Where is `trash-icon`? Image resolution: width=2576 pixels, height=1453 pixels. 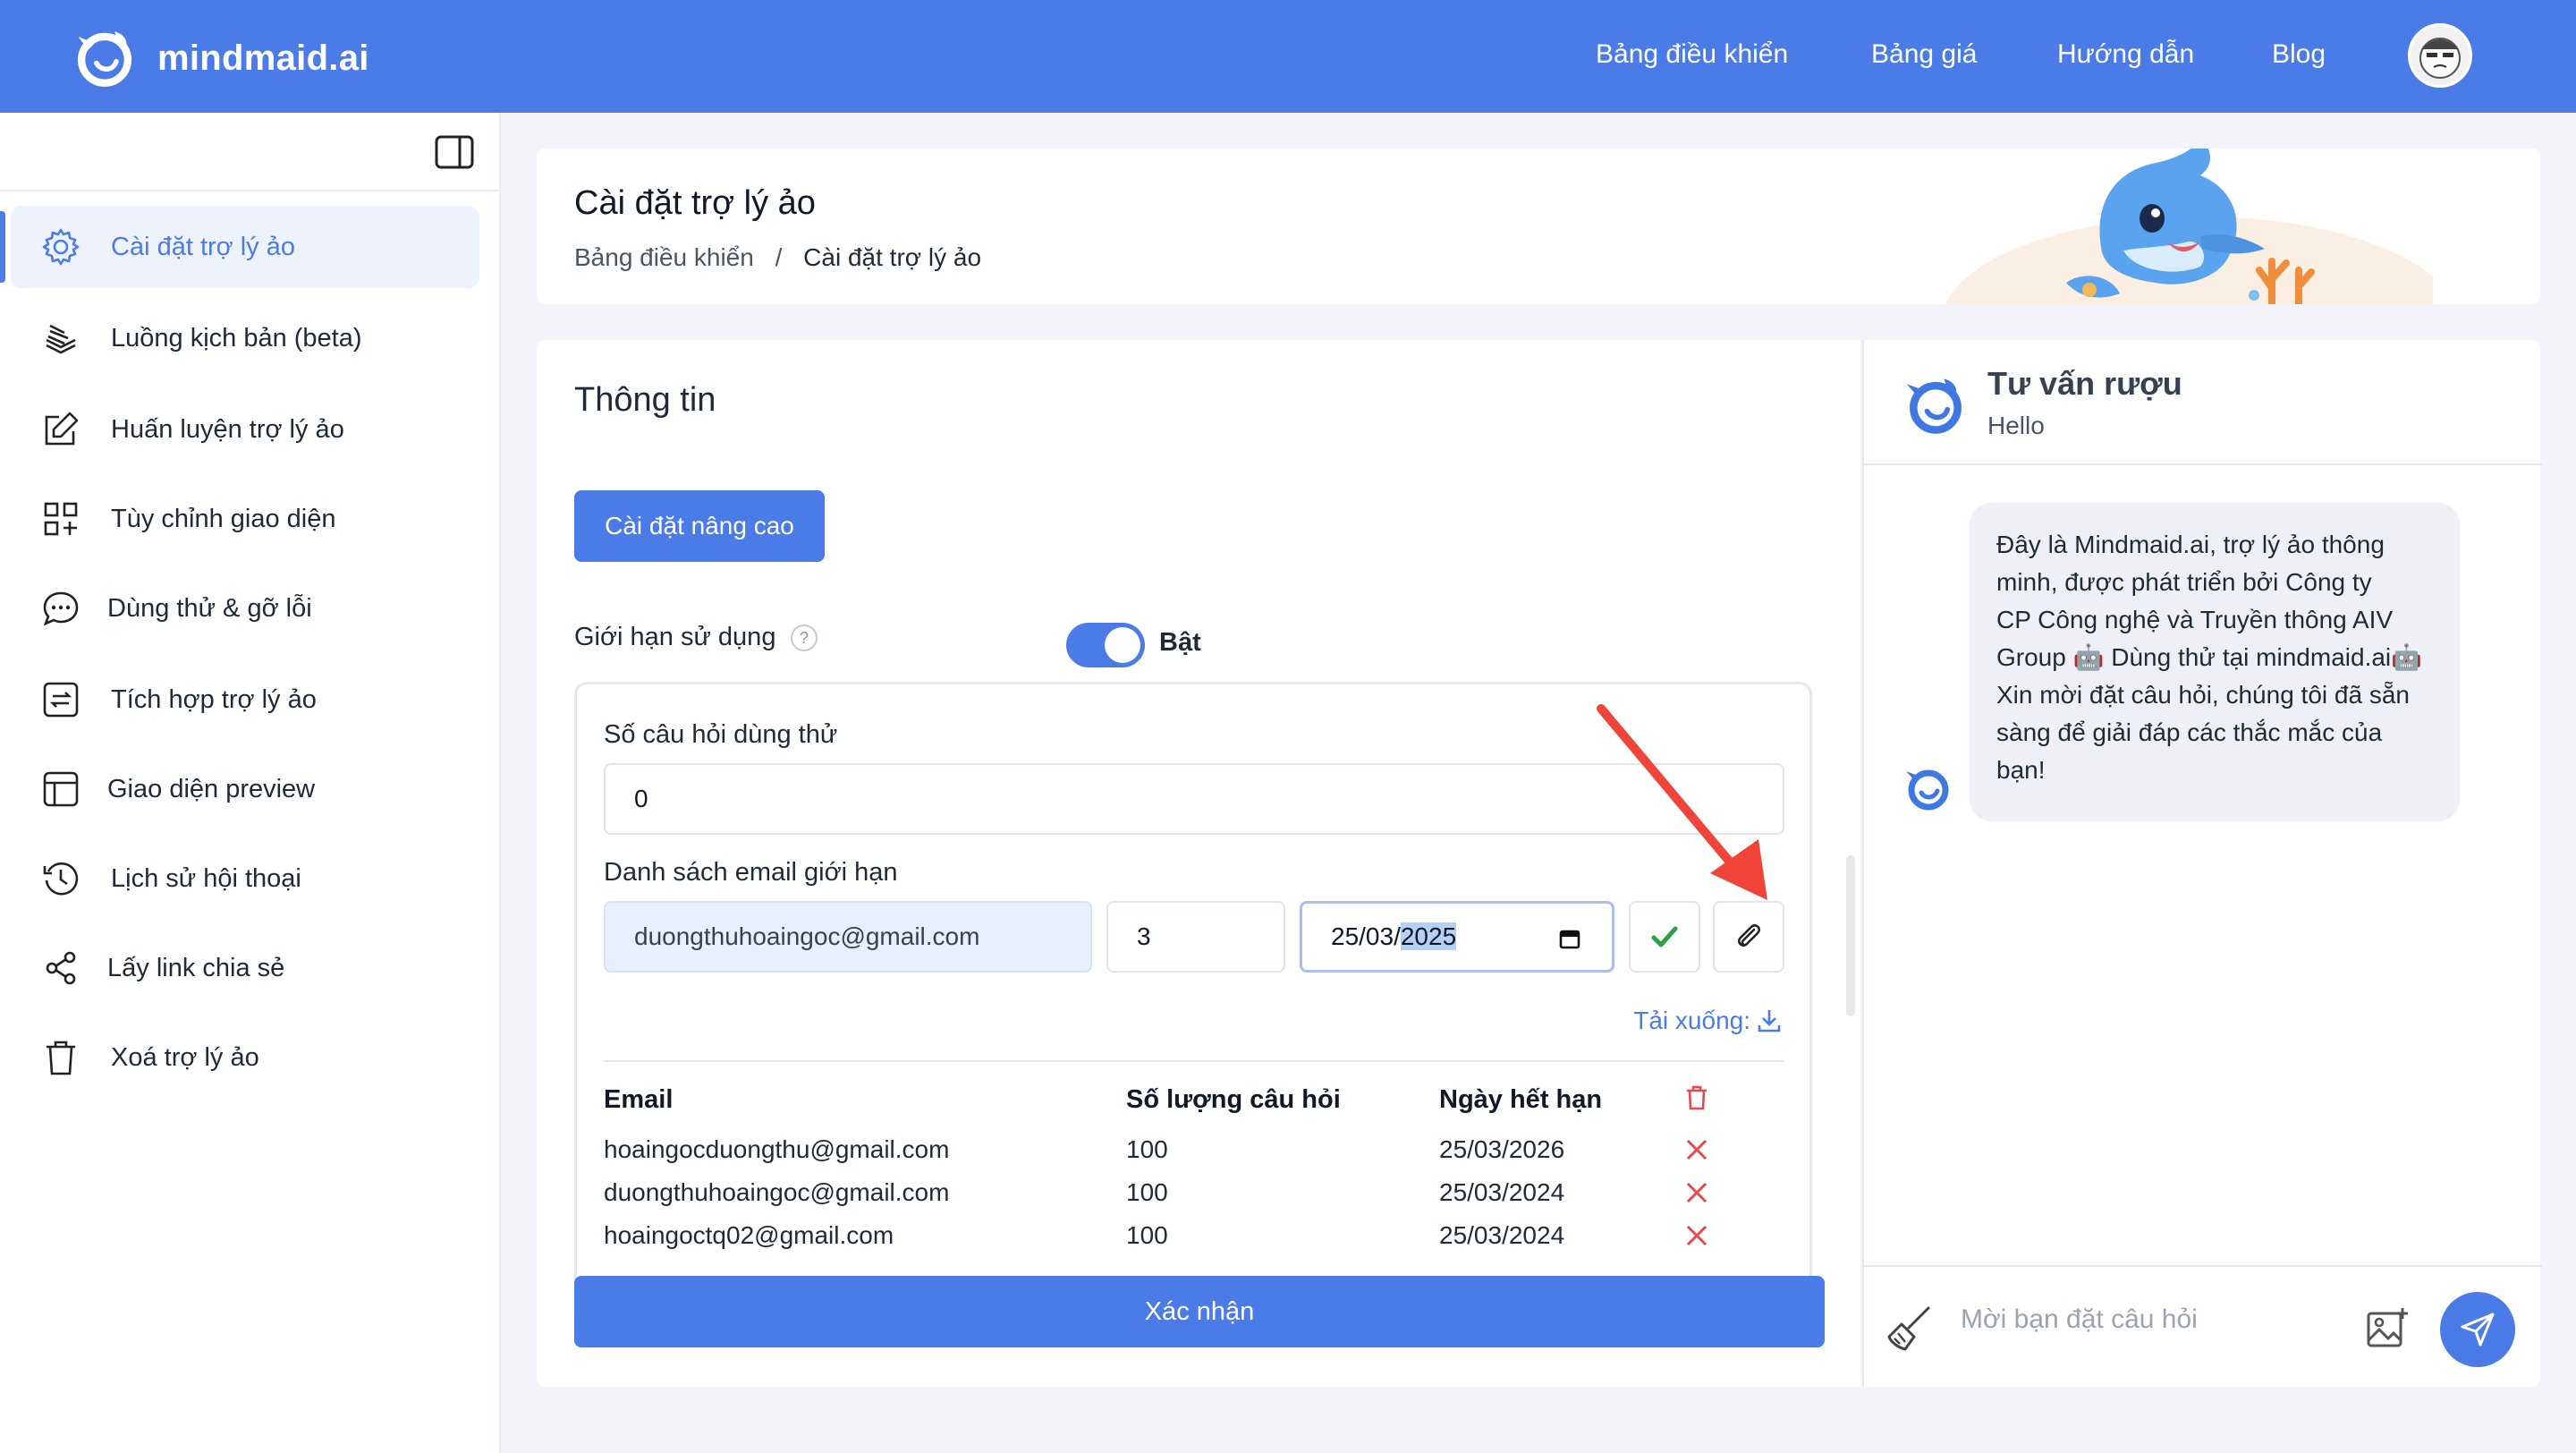 trash-icon is located at coordinates (61, 1058).